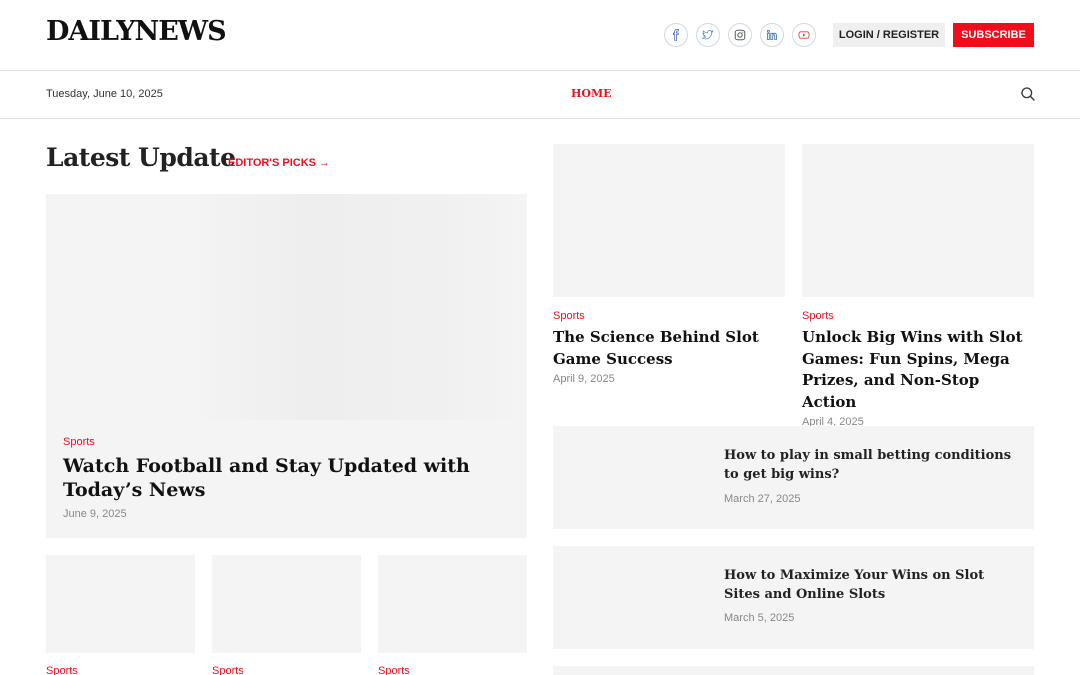 The width and height of the screenshot is (1080, 675). What do you see at coordinates (540, 35) in the screenshot?
I see `site-header: DAILYNEWS LOGIN / REGISTER SUBSCRIBE` at bounding box center [540, 35].